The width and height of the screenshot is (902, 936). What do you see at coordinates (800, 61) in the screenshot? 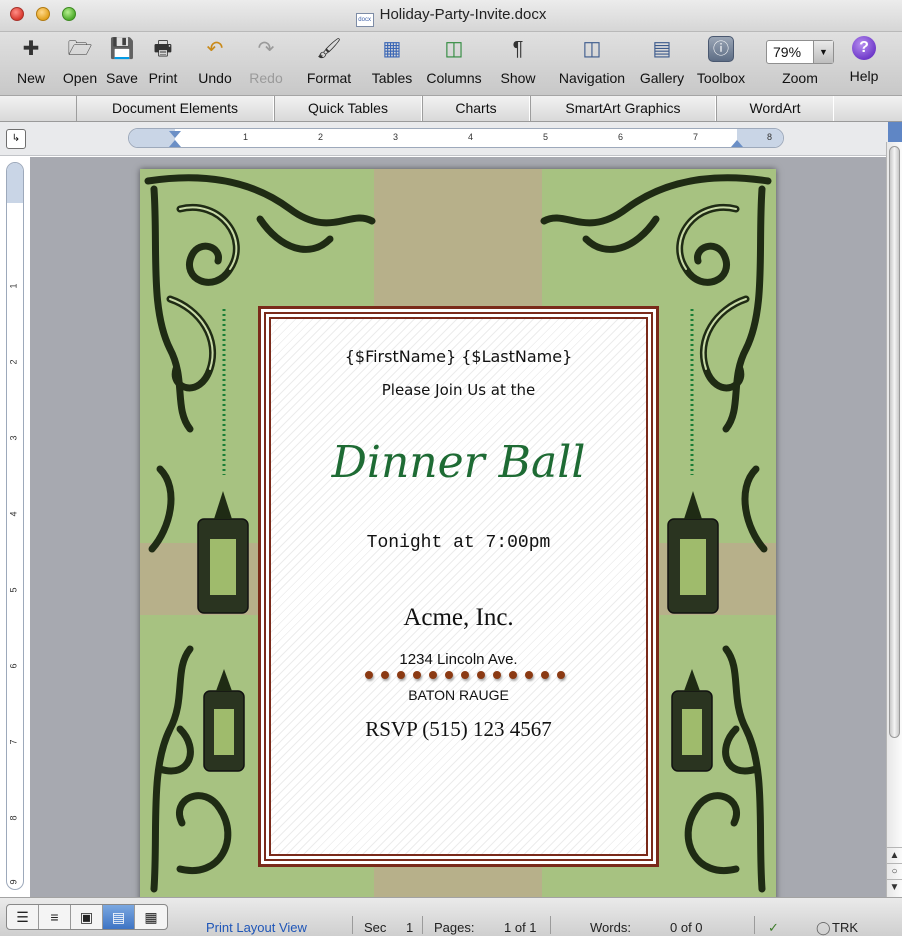
I see `zoom-label-wrap: . Zoom` at bounding box center [800, 61].